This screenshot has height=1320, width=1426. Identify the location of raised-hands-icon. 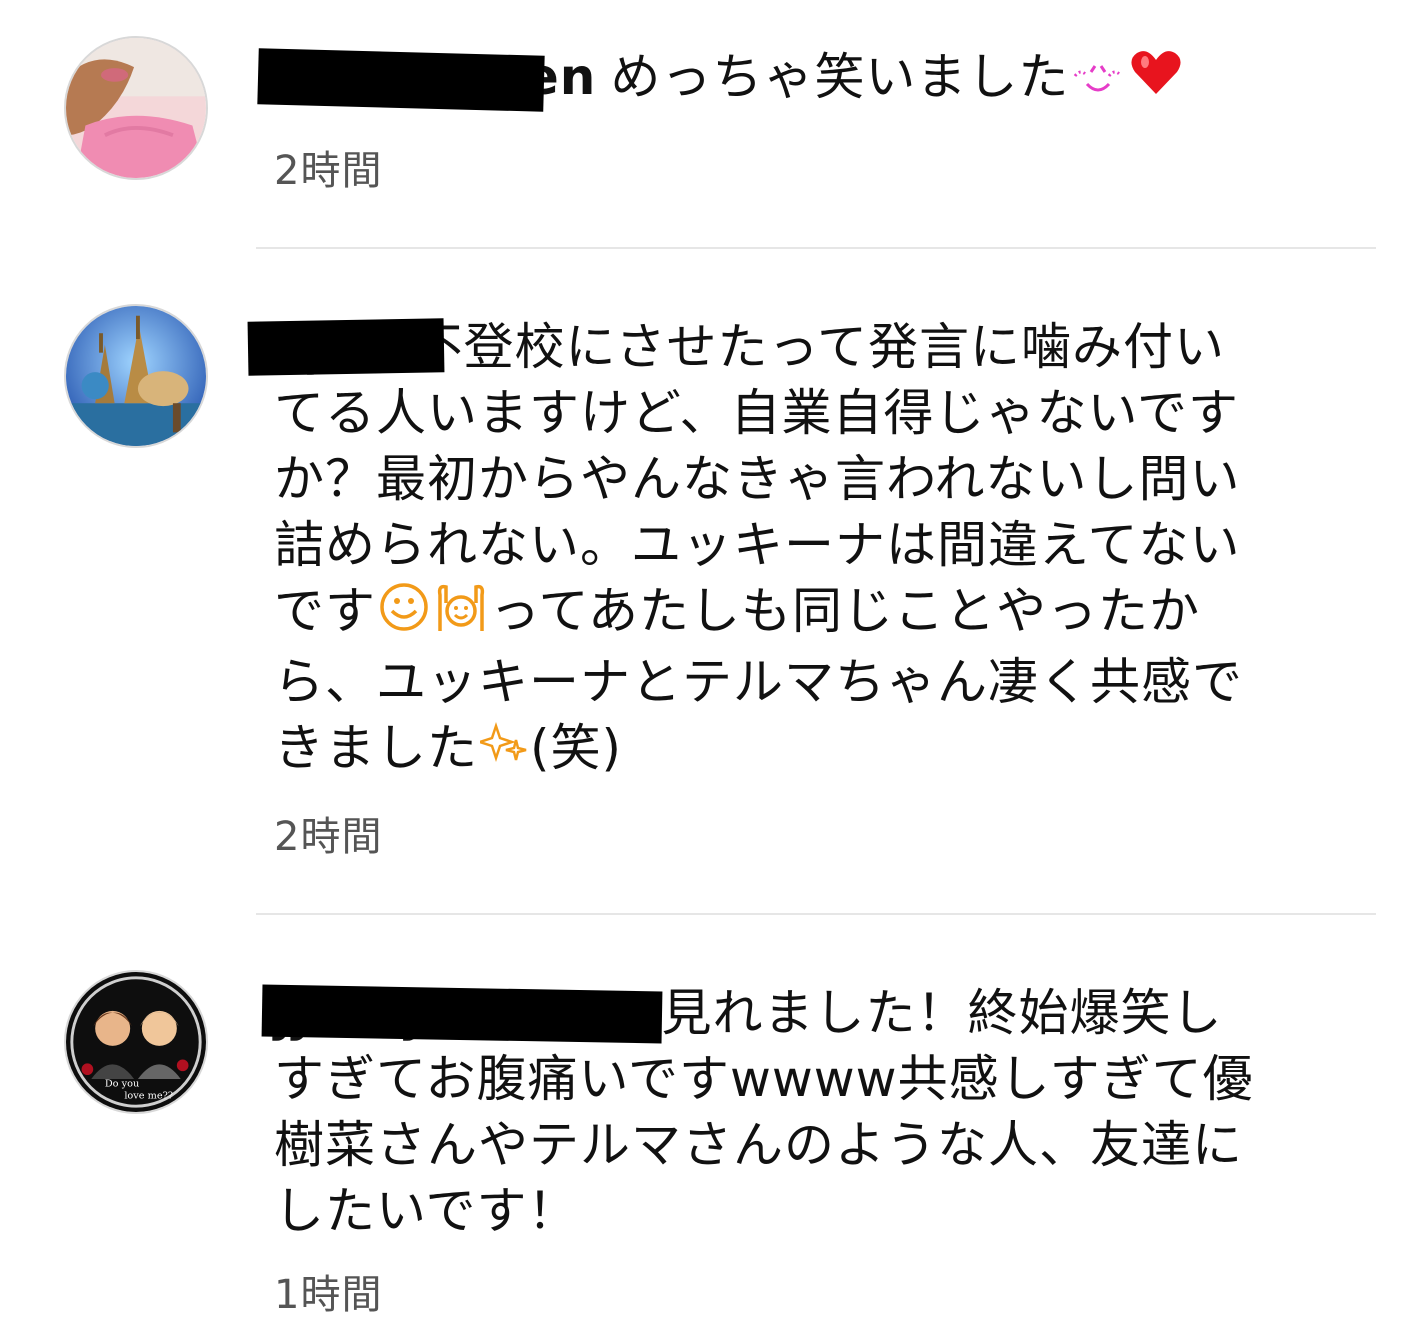
(461, 615).